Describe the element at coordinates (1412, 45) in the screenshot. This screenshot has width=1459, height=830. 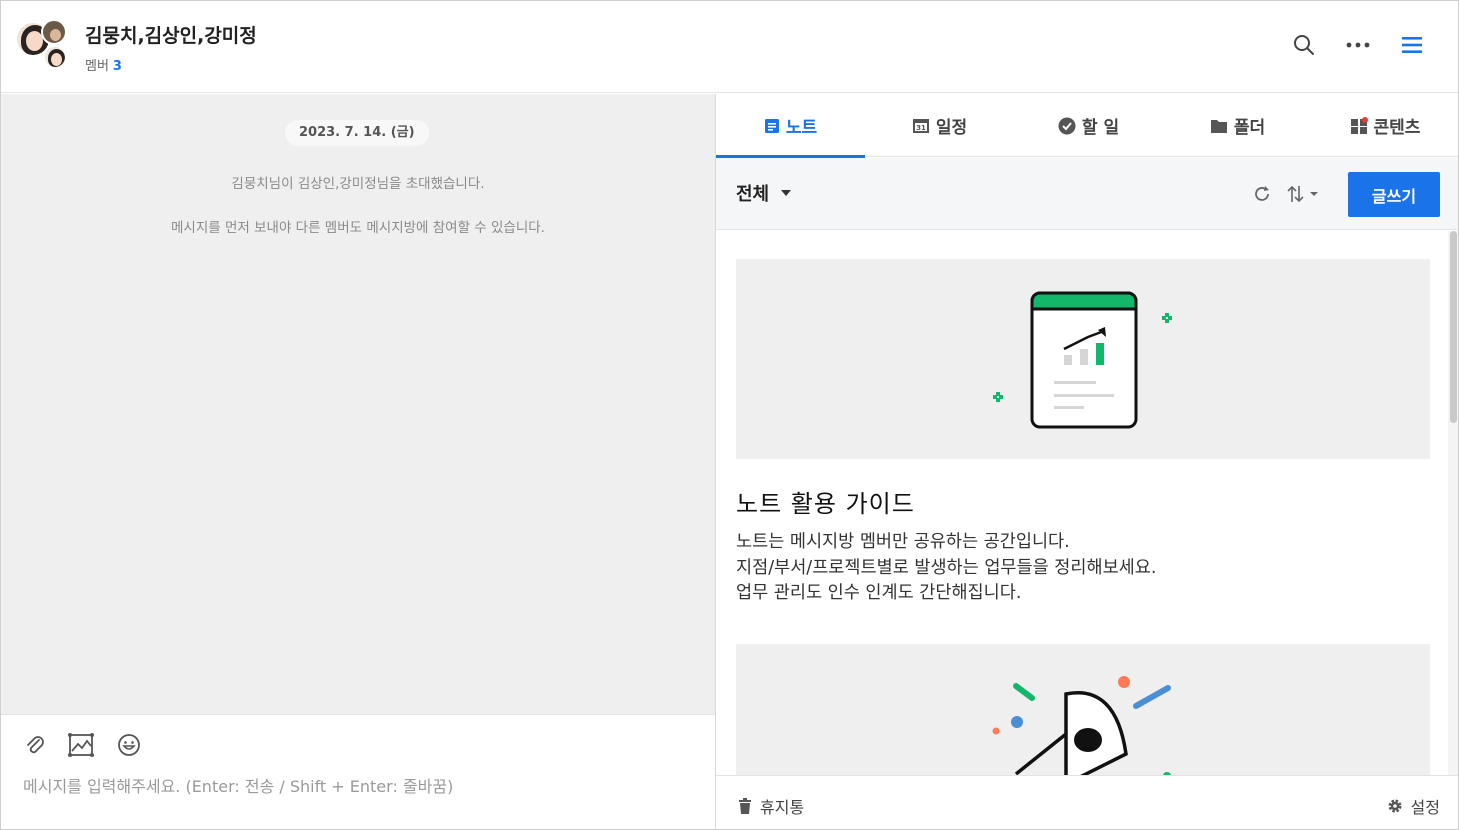
I see `menu-icon` at that location.